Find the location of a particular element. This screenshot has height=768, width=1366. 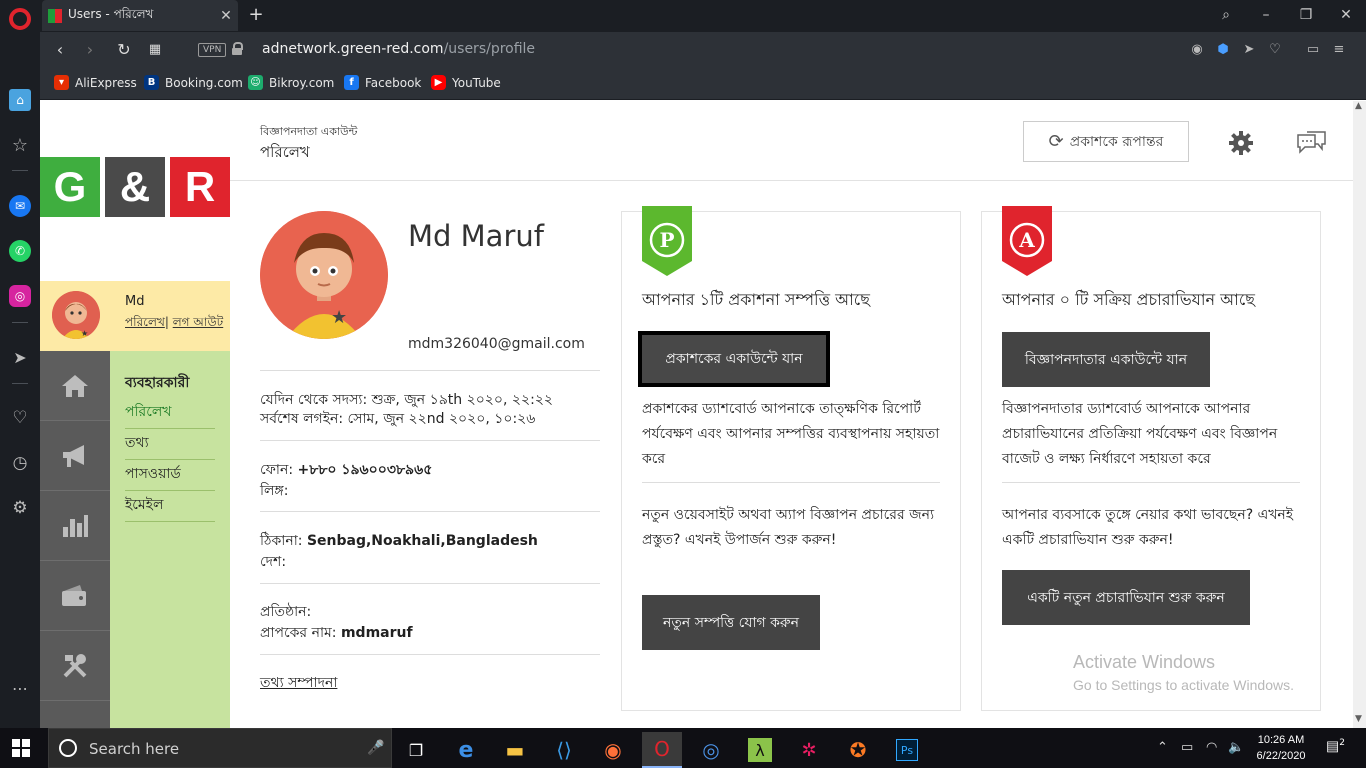

site-logo: G & R is located at coordinates (135, 191).